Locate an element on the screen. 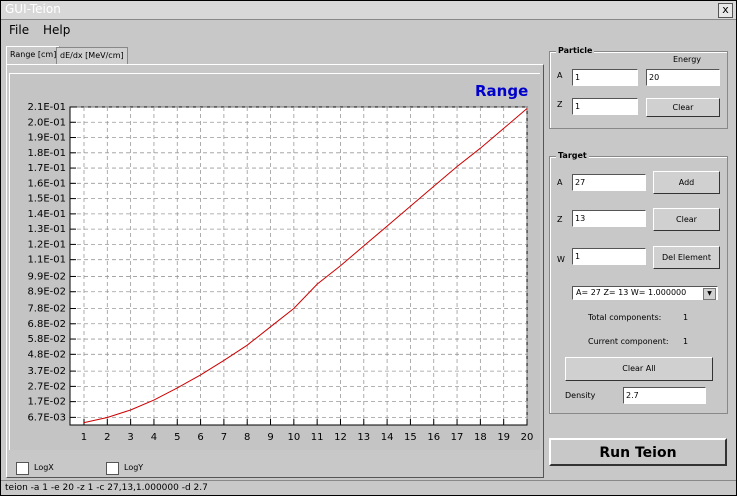  x-tick-label: 2 is located at coordinates (107, 437).